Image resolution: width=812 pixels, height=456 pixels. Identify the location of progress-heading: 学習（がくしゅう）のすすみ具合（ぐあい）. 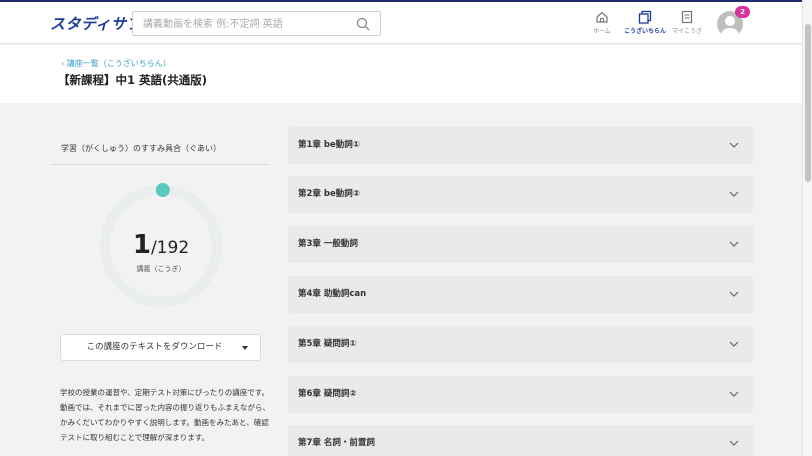
(141, 148).